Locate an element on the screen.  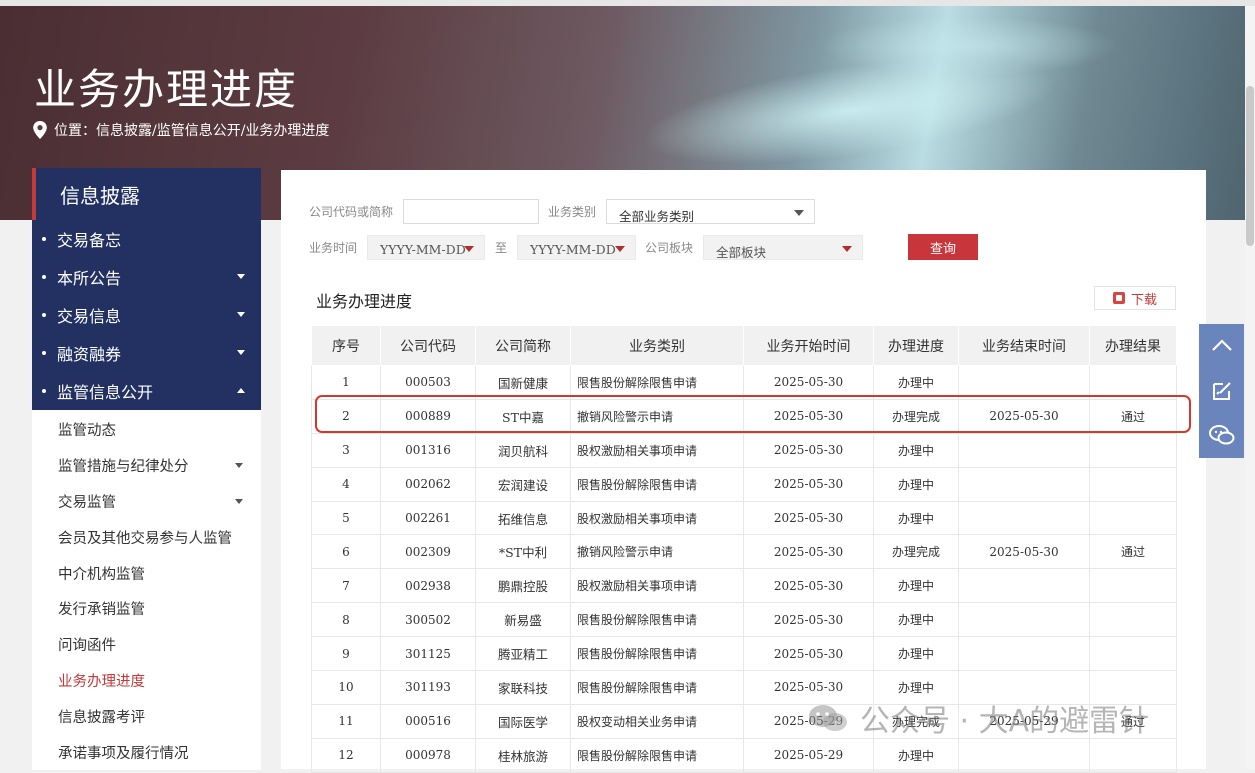
table-cell: 国新健康 is located at coordinates (523, 382).